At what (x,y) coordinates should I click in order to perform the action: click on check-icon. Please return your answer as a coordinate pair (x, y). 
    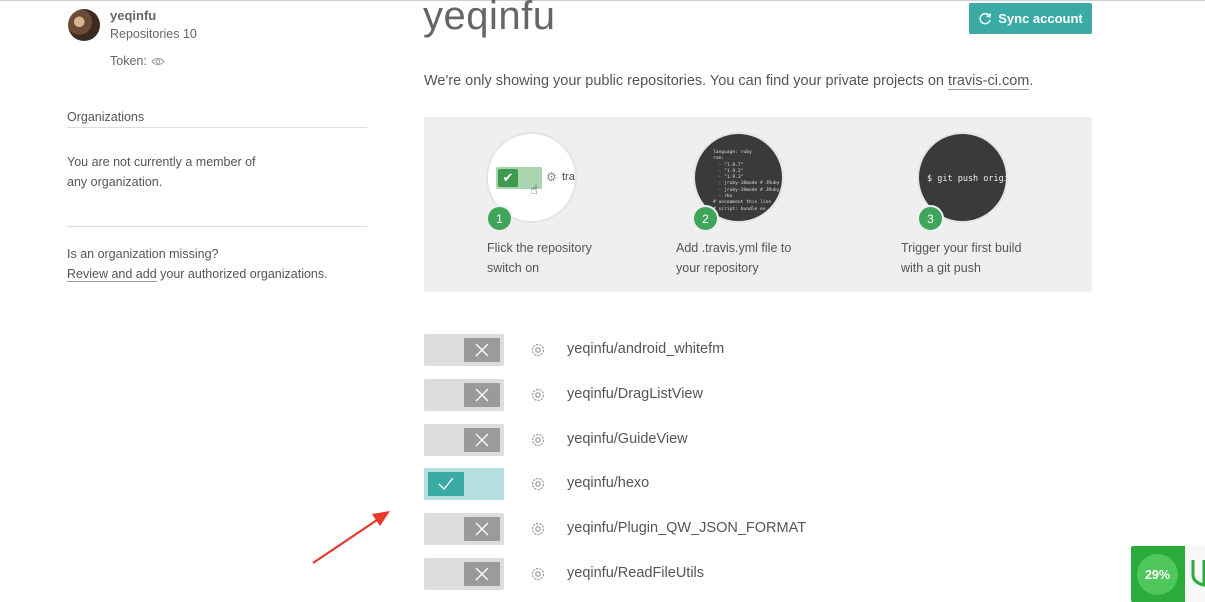
    Looking at the image, I should click on (446, 483).